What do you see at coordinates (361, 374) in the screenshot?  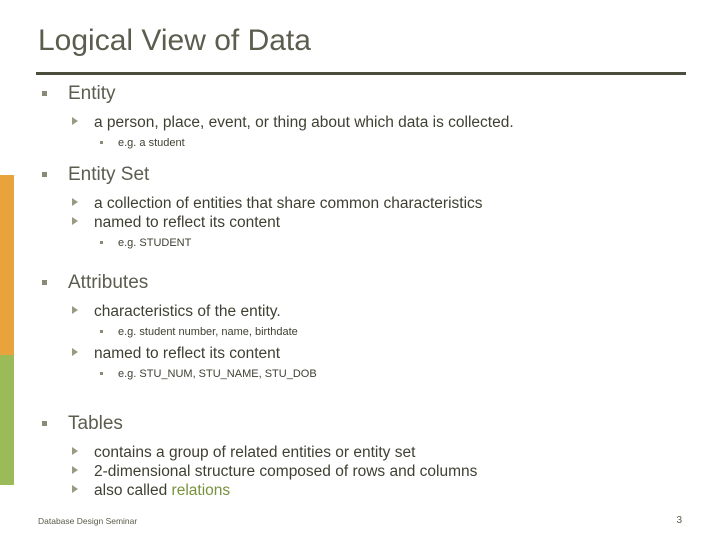 I see `attributes-example-2: e.g. STU_NUM, STU_NAME, STU_DOB` at bounding box center [361, 374].